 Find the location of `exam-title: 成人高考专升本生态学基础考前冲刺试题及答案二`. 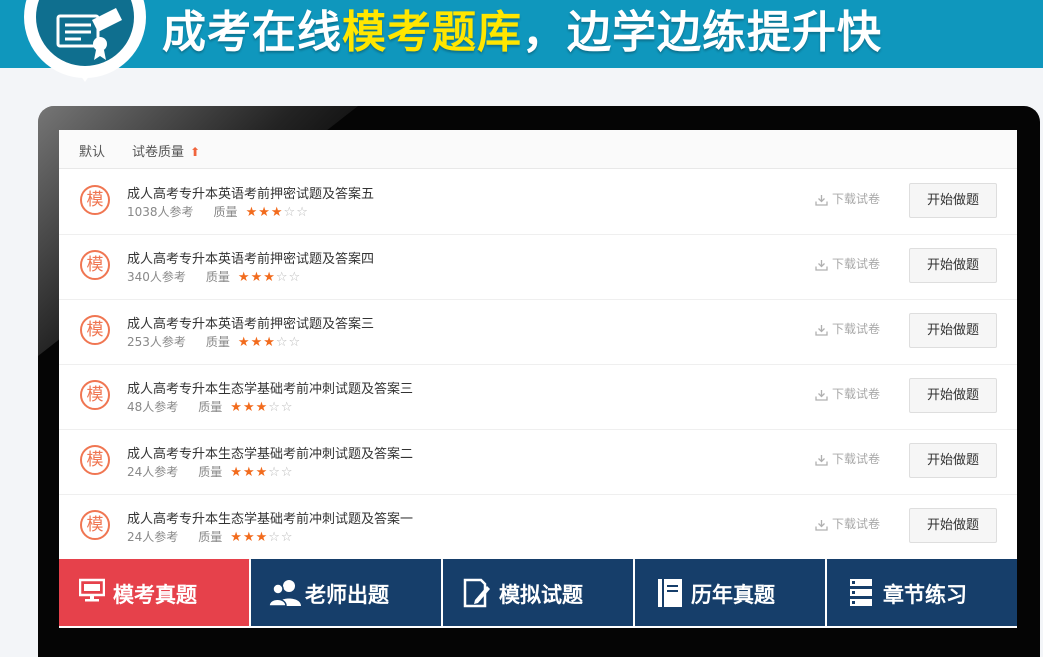

exam-title: 成人高考专升本生态学基础考前冲刺试题及答案二 is located at coordinates (270, 452).